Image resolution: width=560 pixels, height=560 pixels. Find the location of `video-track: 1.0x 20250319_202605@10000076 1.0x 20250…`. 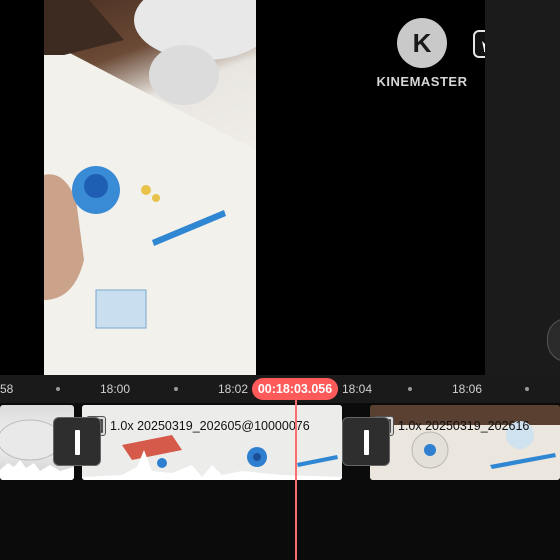

video-track: 1.0x 20250319_202605@10000076 1.0x 20250… is located at coordinates (280, 442).